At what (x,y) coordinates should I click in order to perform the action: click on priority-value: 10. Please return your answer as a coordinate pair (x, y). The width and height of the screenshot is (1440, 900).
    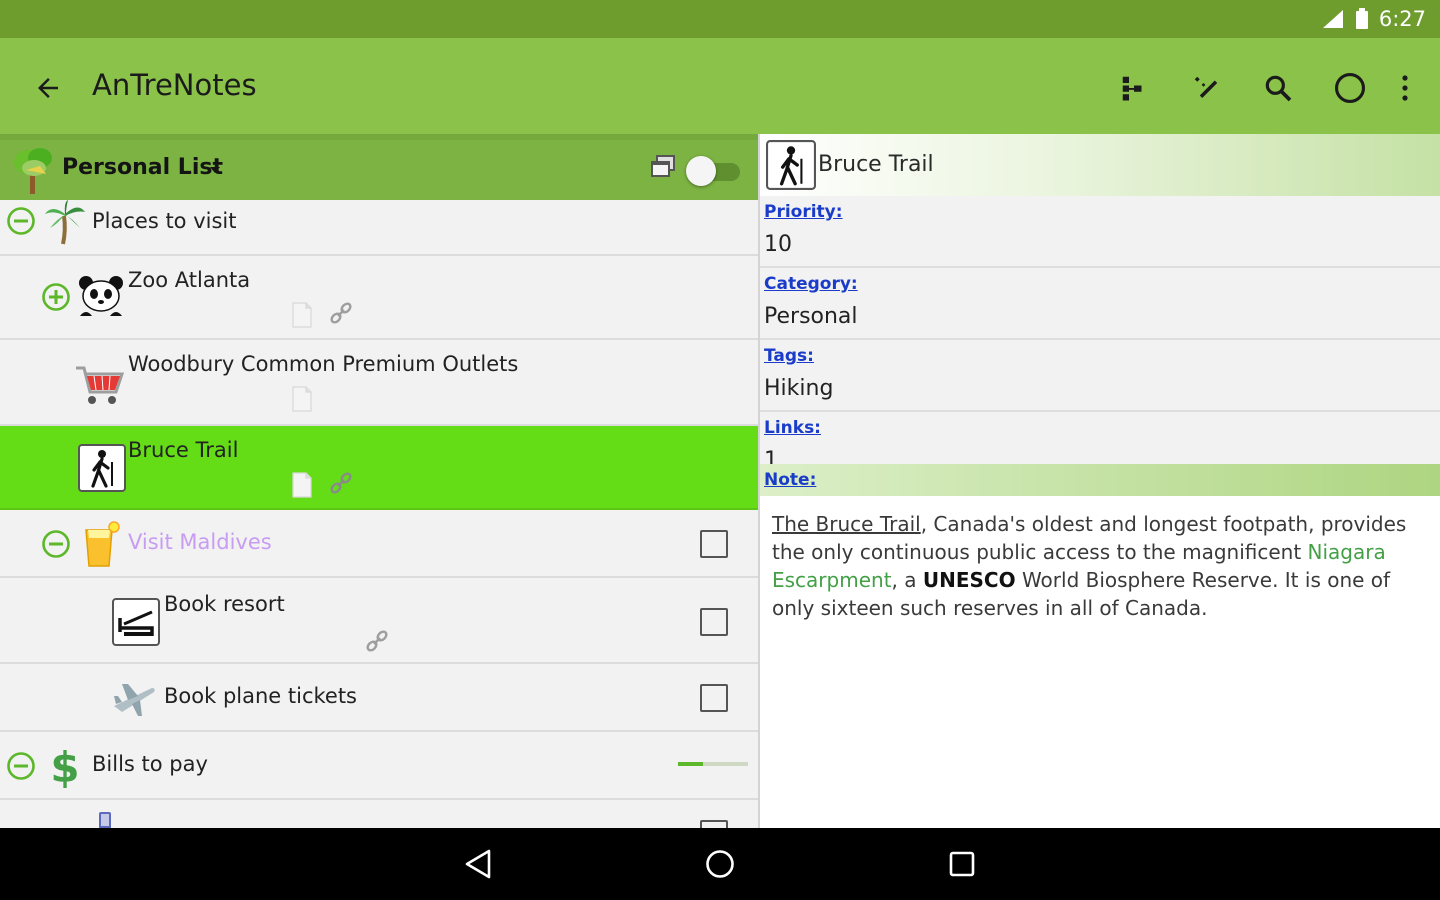
    Looking at the image, I should click on (778, 244).